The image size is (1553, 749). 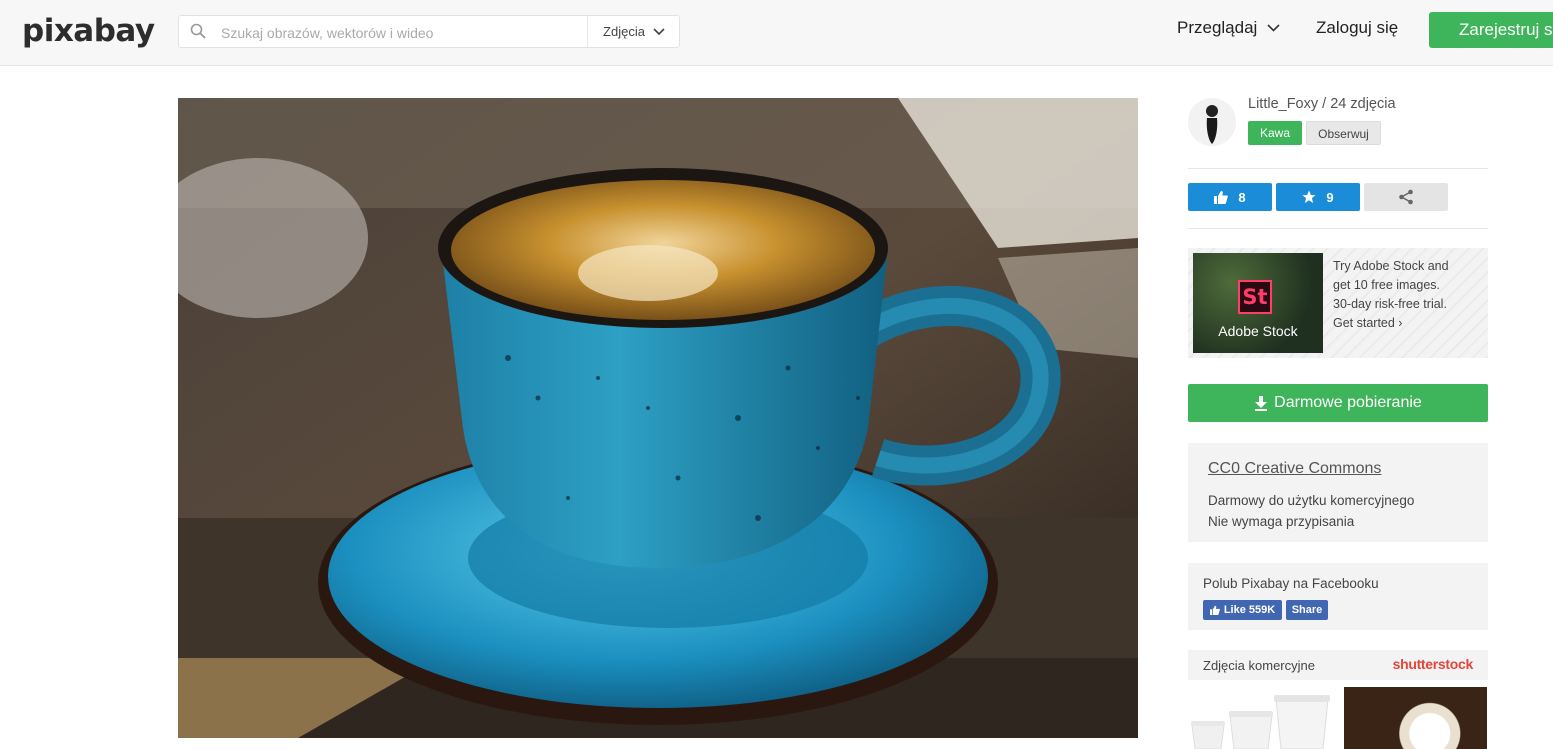 I want to click on author-photo-count: 24 zdjęcia, so click(x=1362, y=104).